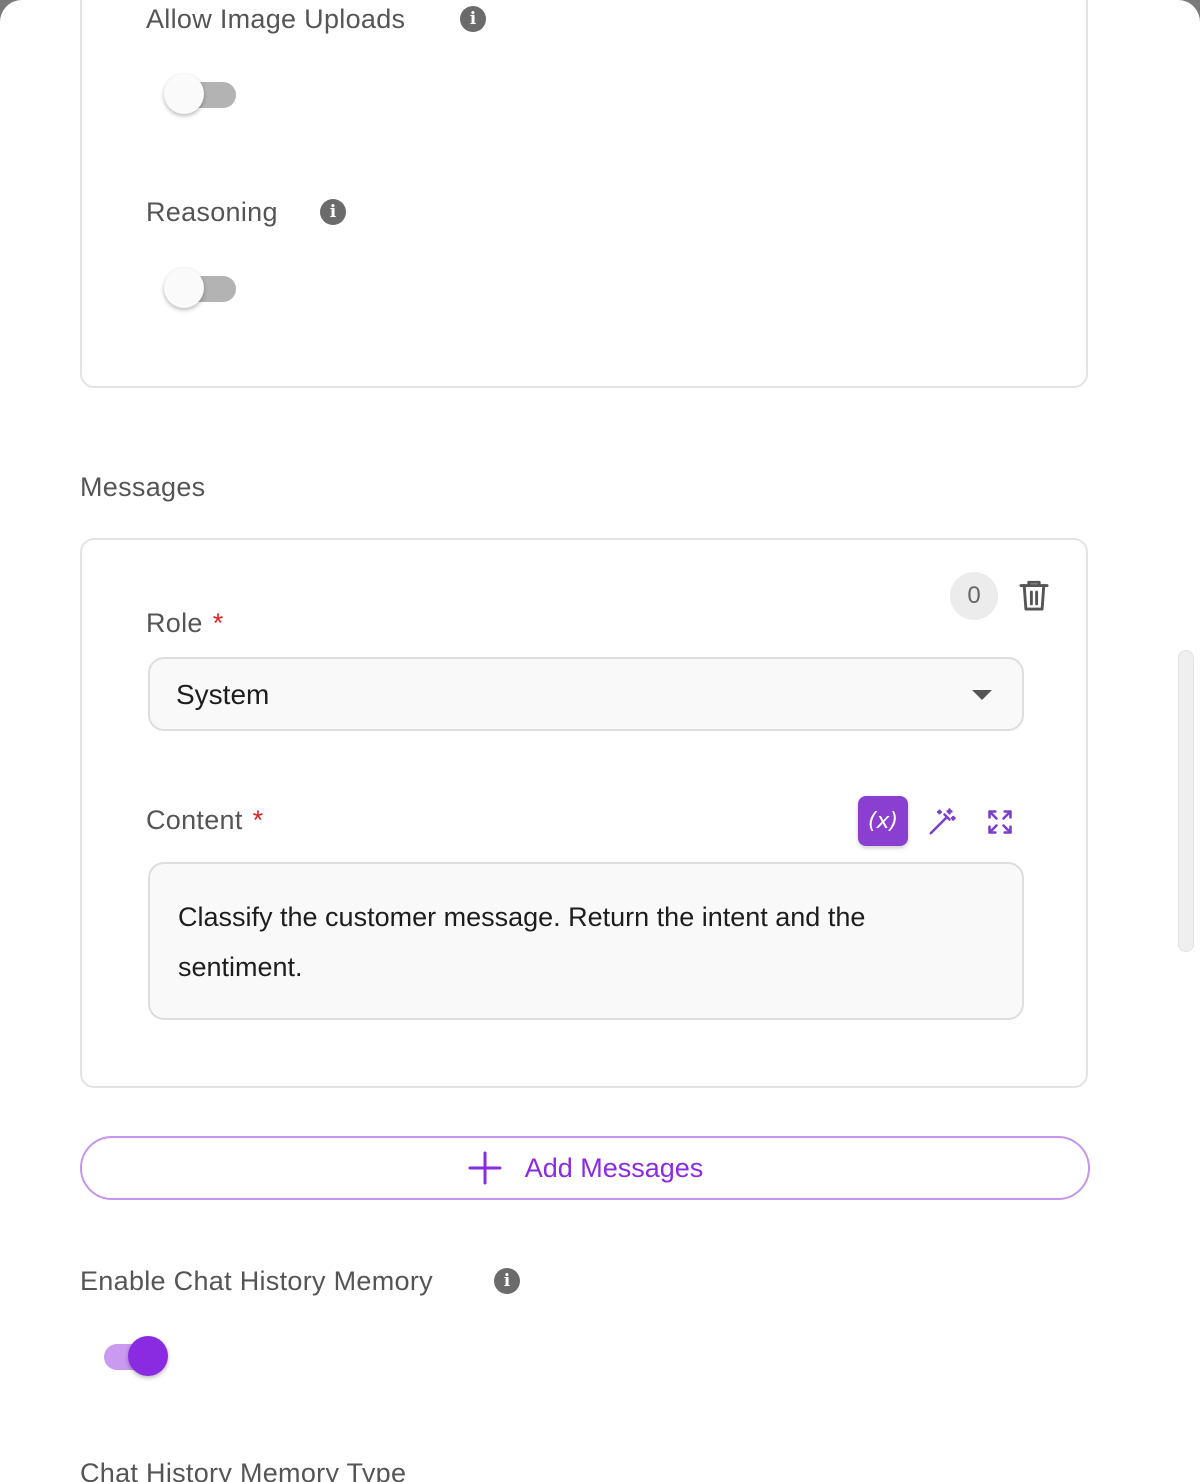 Image resolution: width=1200 pixels, height=1482 pixels. I want to click on content-label: Content *, so click(204, 820).